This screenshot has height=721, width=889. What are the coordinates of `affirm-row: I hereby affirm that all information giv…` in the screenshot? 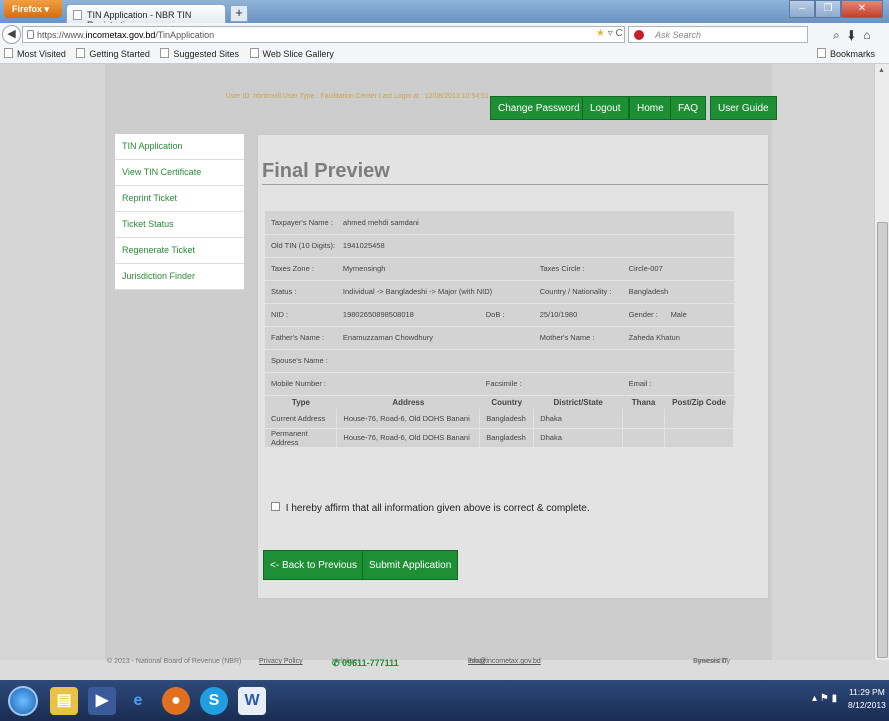 It's located at (430, 508).